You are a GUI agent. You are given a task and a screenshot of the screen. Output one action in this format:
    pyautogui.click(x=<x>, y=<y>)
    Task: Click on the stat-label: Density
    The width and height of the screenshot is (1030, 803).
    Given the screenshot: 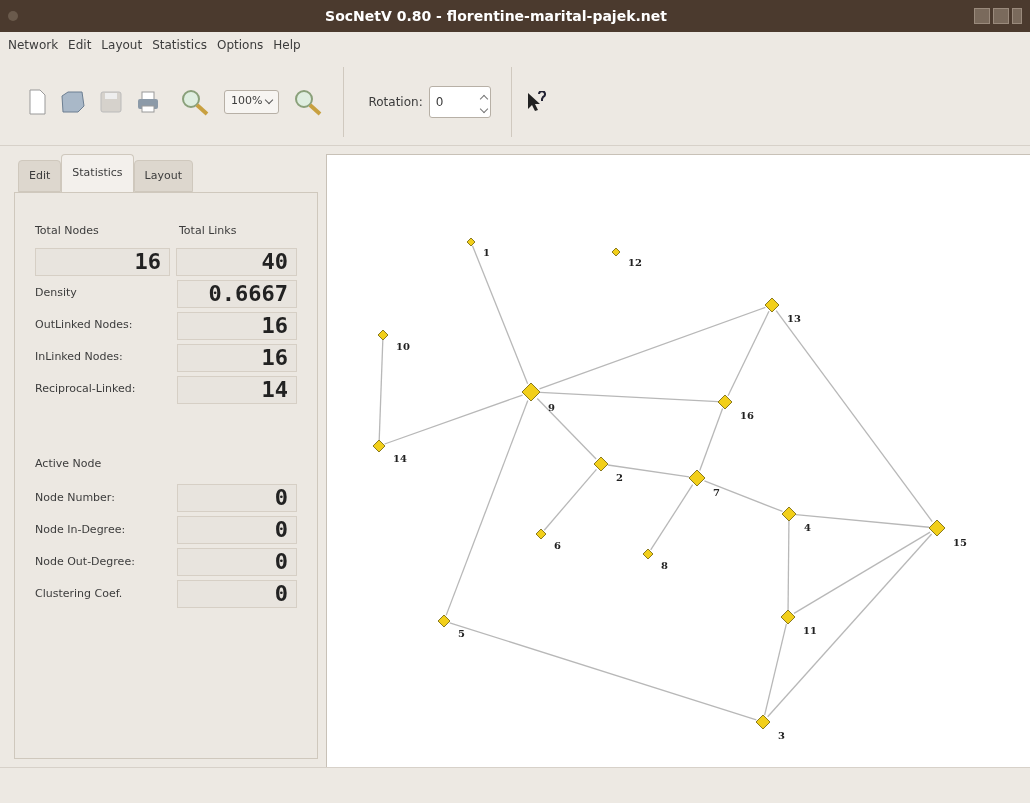 What is the action you would take?
    pyautogui.click(x=56, y=293)
    